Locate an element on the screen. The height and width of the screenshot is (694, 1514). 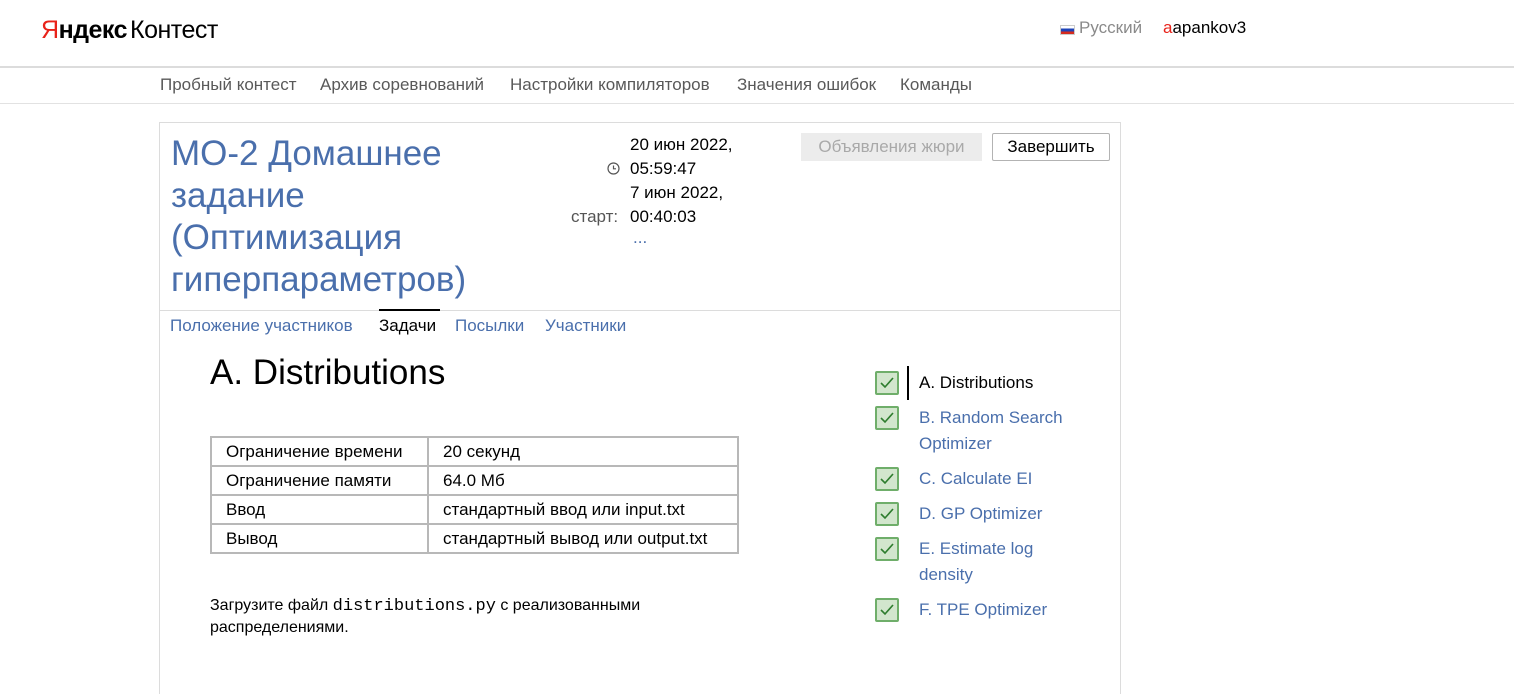
tab-submissions: Посылки is located at coordinates (489, 326).